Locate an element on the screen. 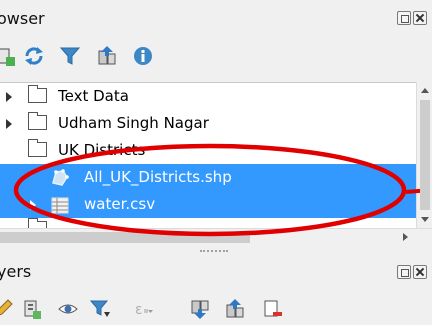 The height and width of the screenshot is (325, 432). layers-panel-title: yers is located at coordinates (16, 271).